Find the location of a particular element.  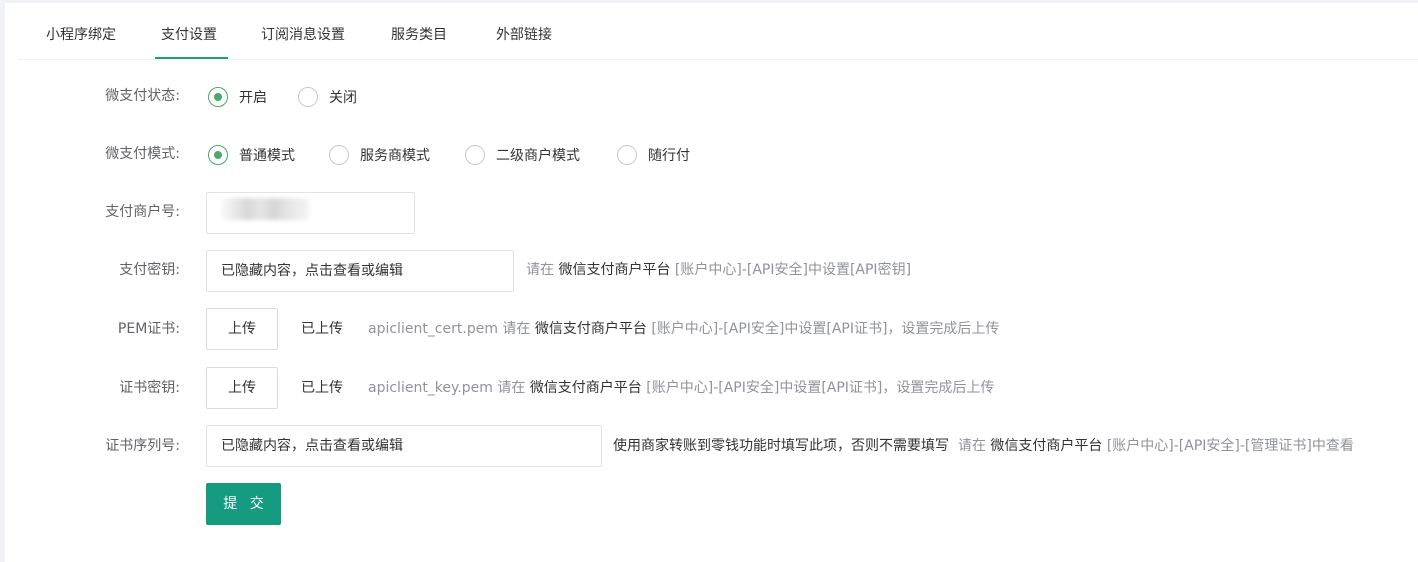

radio-label: 服务商模式 is located at coordinates (395, 156).